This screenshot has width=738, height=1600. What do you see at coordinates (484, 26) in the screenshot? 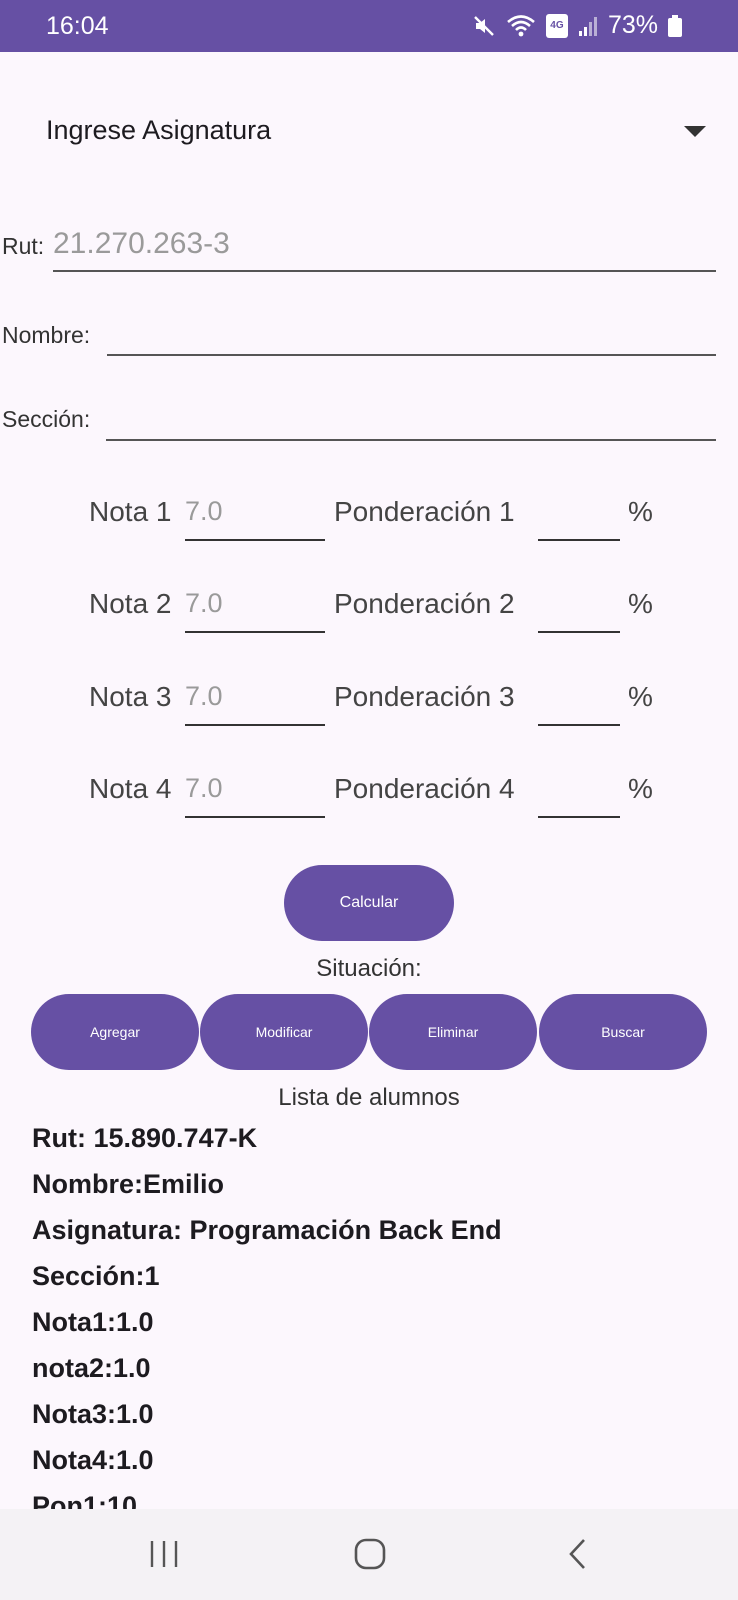
I see `mute-icon` at bounding box center [484, 26].